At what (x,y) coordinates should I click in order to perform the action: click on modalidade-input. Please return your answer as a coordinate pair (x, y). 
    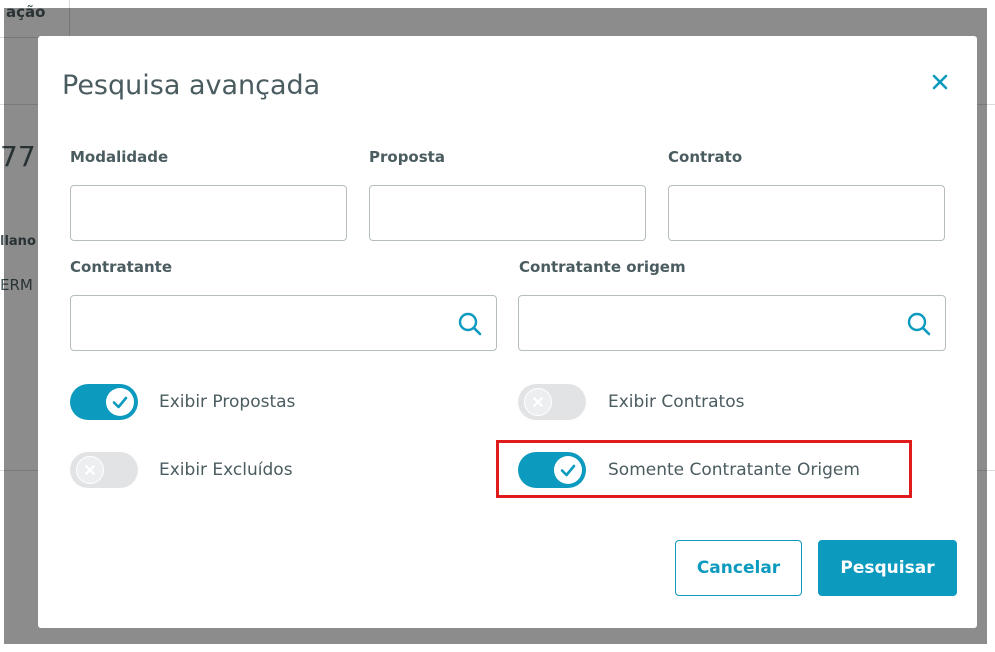
    Looking at the image, I should click on (208, 213).